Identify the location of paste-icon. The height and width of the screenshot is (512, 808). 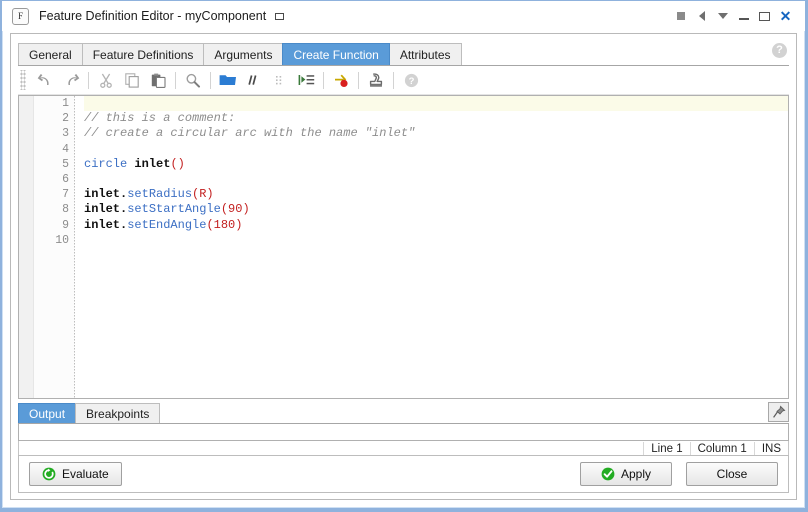
(158, 80).